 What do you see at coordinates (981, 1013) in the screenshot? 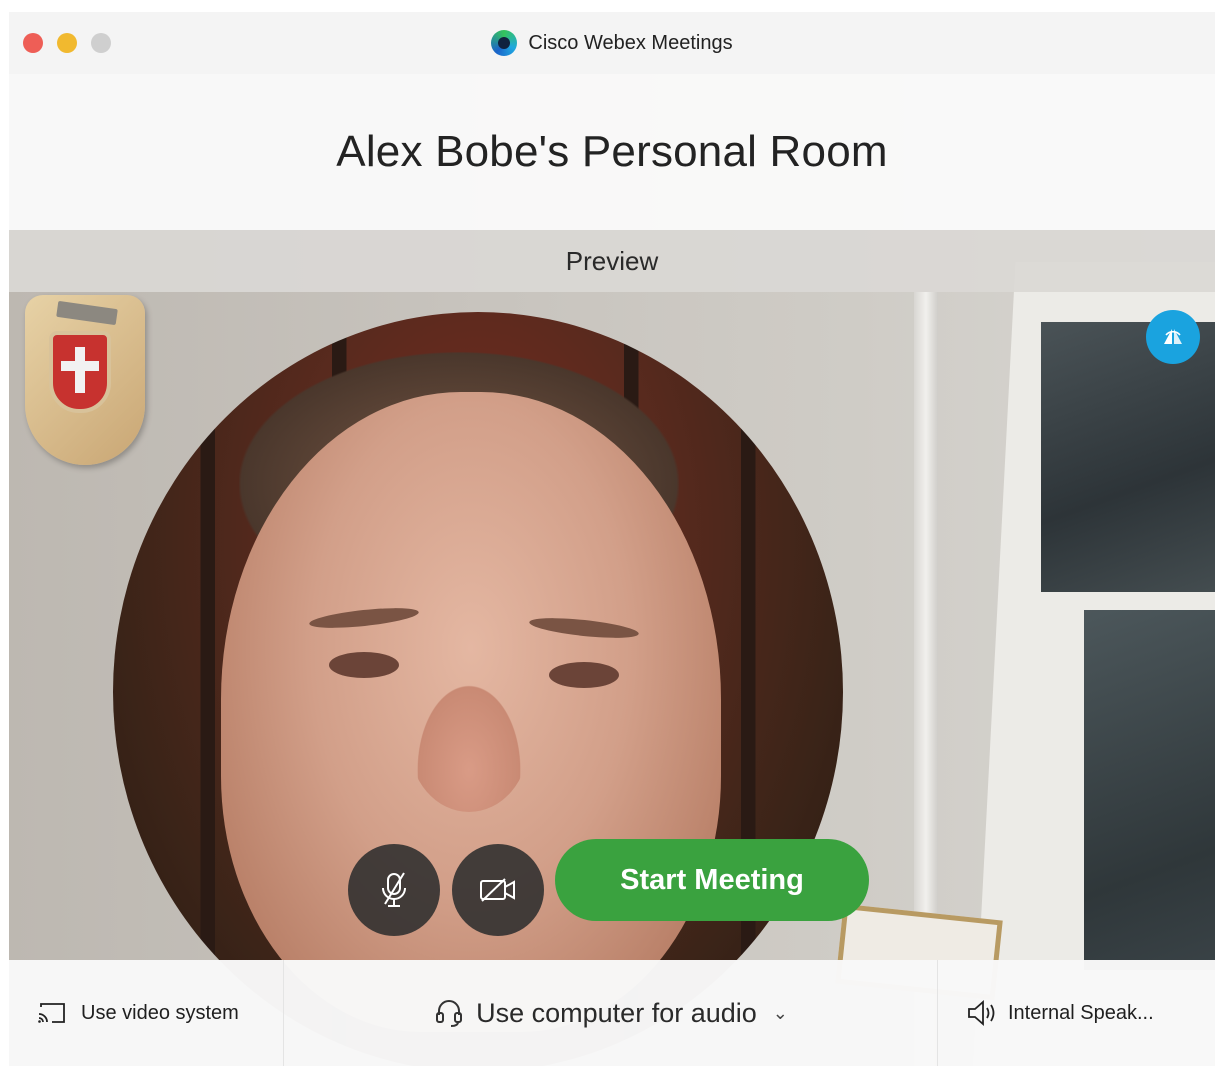
I see `speaker-icon` at bounding box center [981, 1013].